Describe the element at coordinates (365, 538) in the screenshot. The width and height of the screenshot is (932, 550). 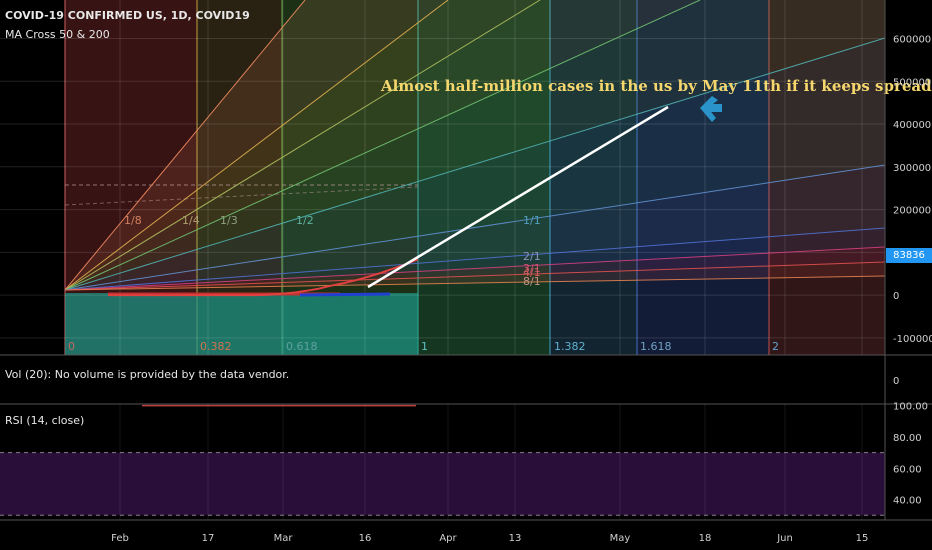
I see `time-axis-tick: 16` at that location.